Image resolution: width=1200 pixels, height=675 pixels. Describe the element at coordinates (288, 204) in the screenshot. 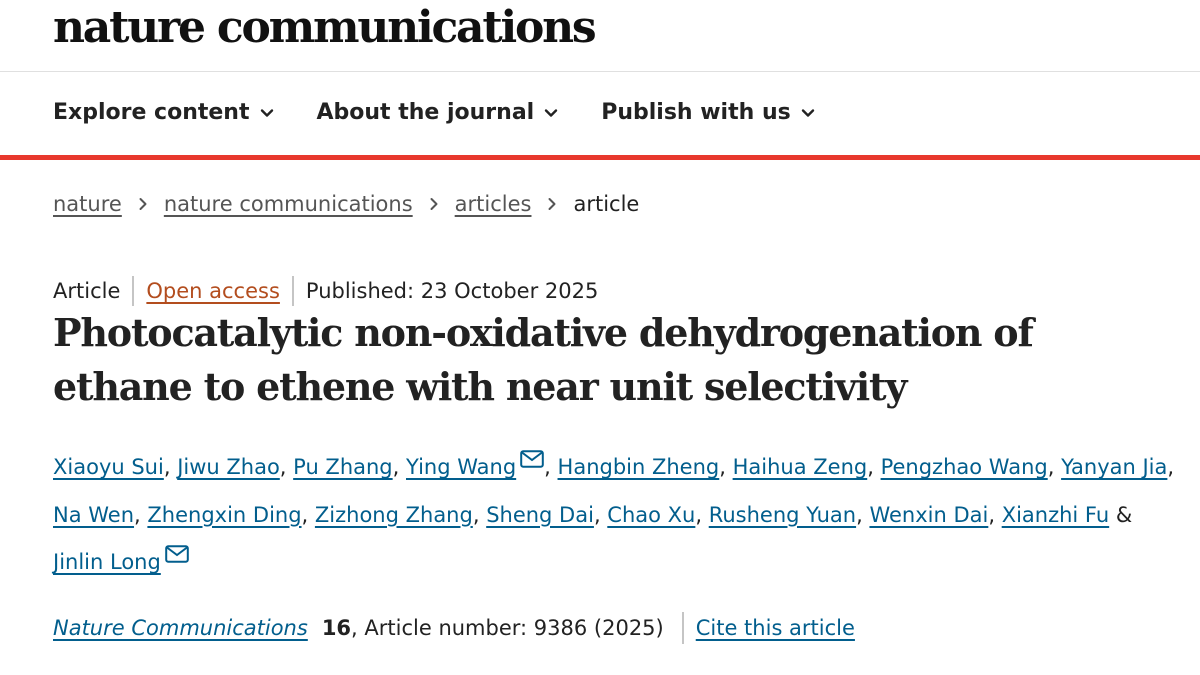

I see `breadcrumb-link-nature-communications: nature communications` at that location.